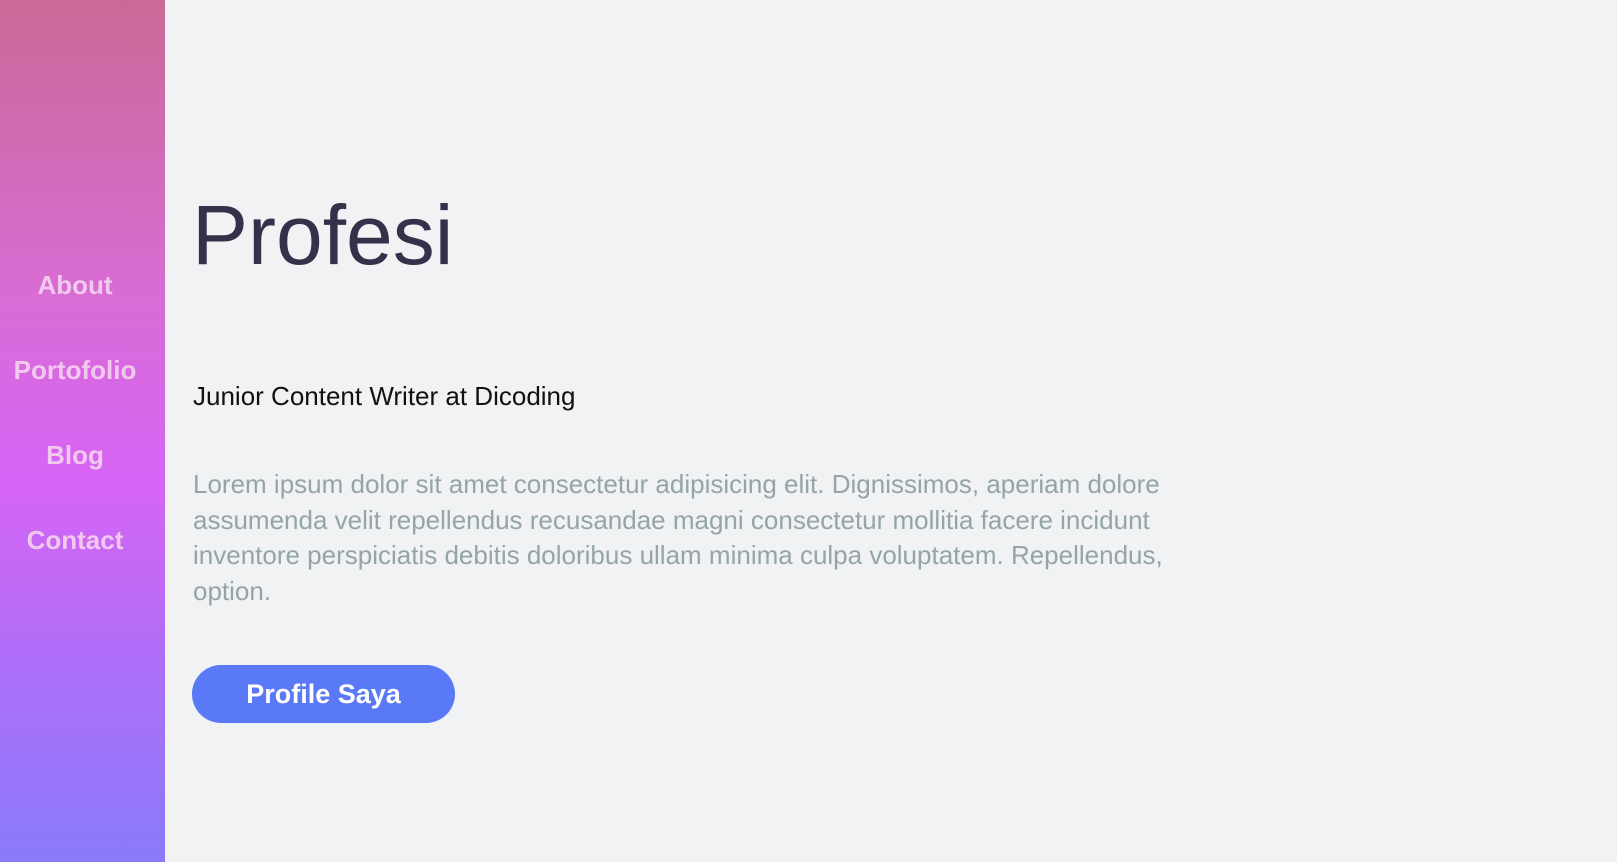 The image size is (1617, 862). I want to click on nav-item-contact: Contact, so click(75, 559).